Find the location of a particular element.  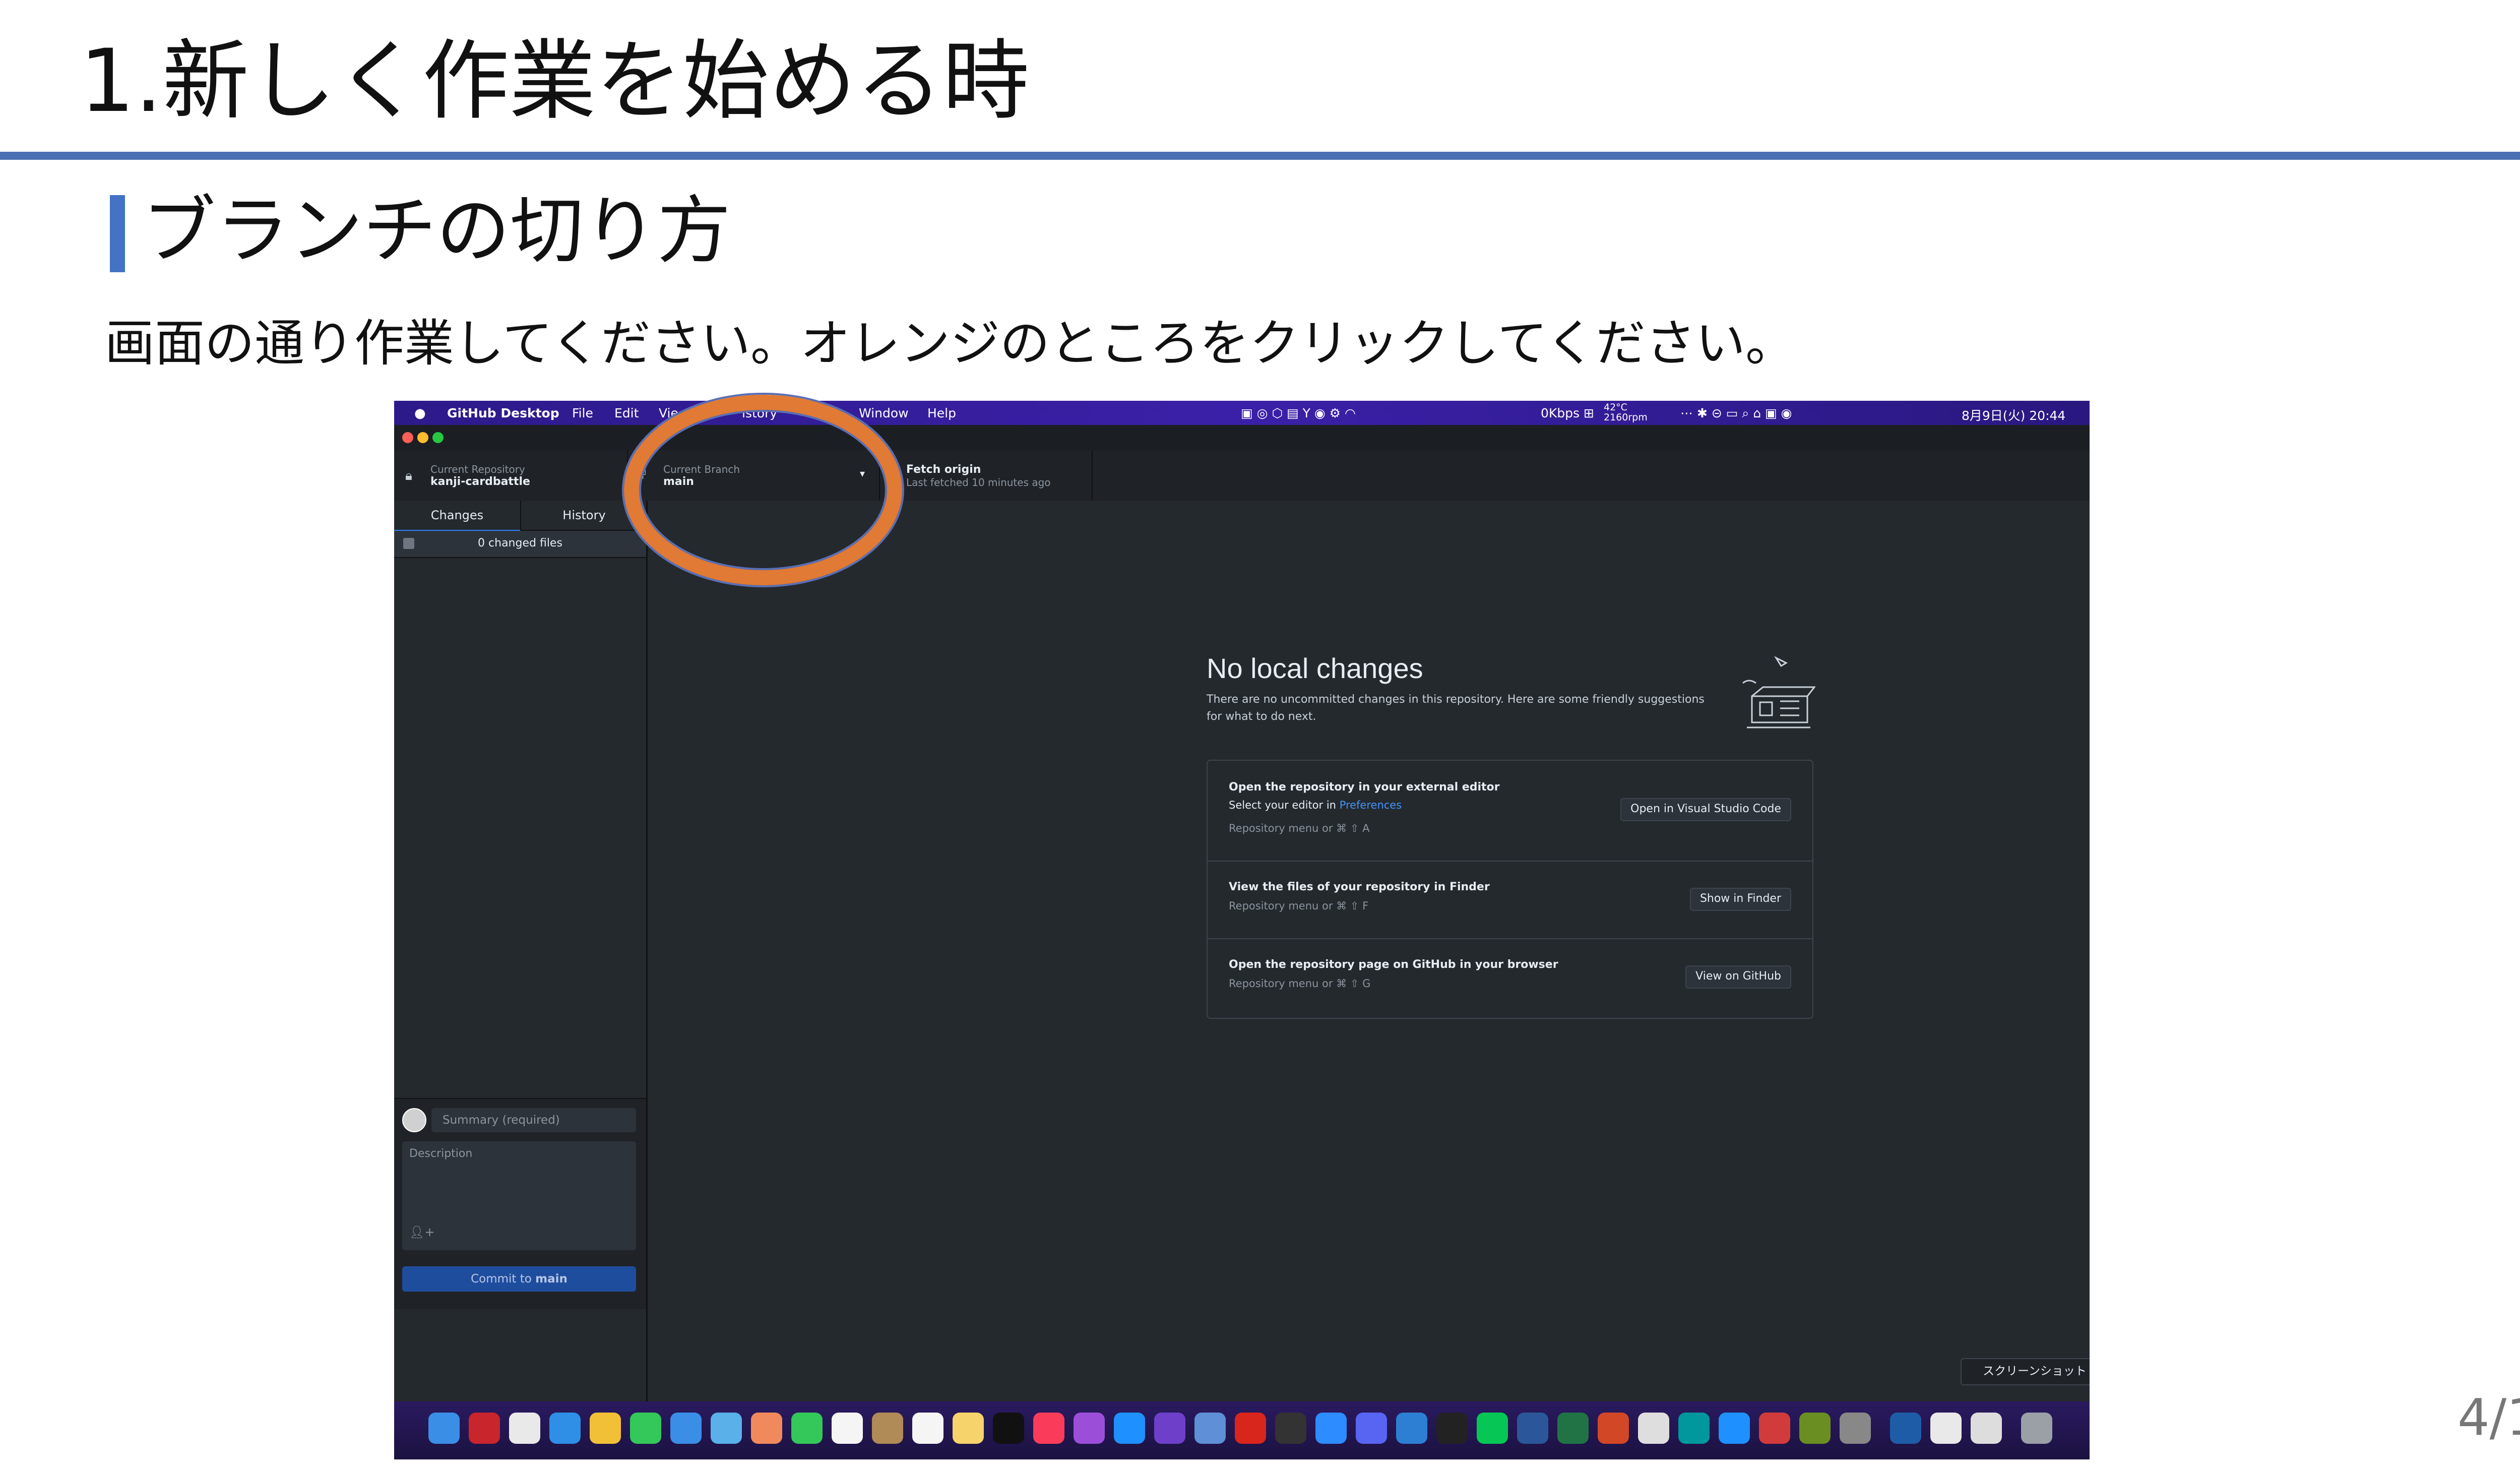

acrobat-icon is located at coordinates (1250, 1428).